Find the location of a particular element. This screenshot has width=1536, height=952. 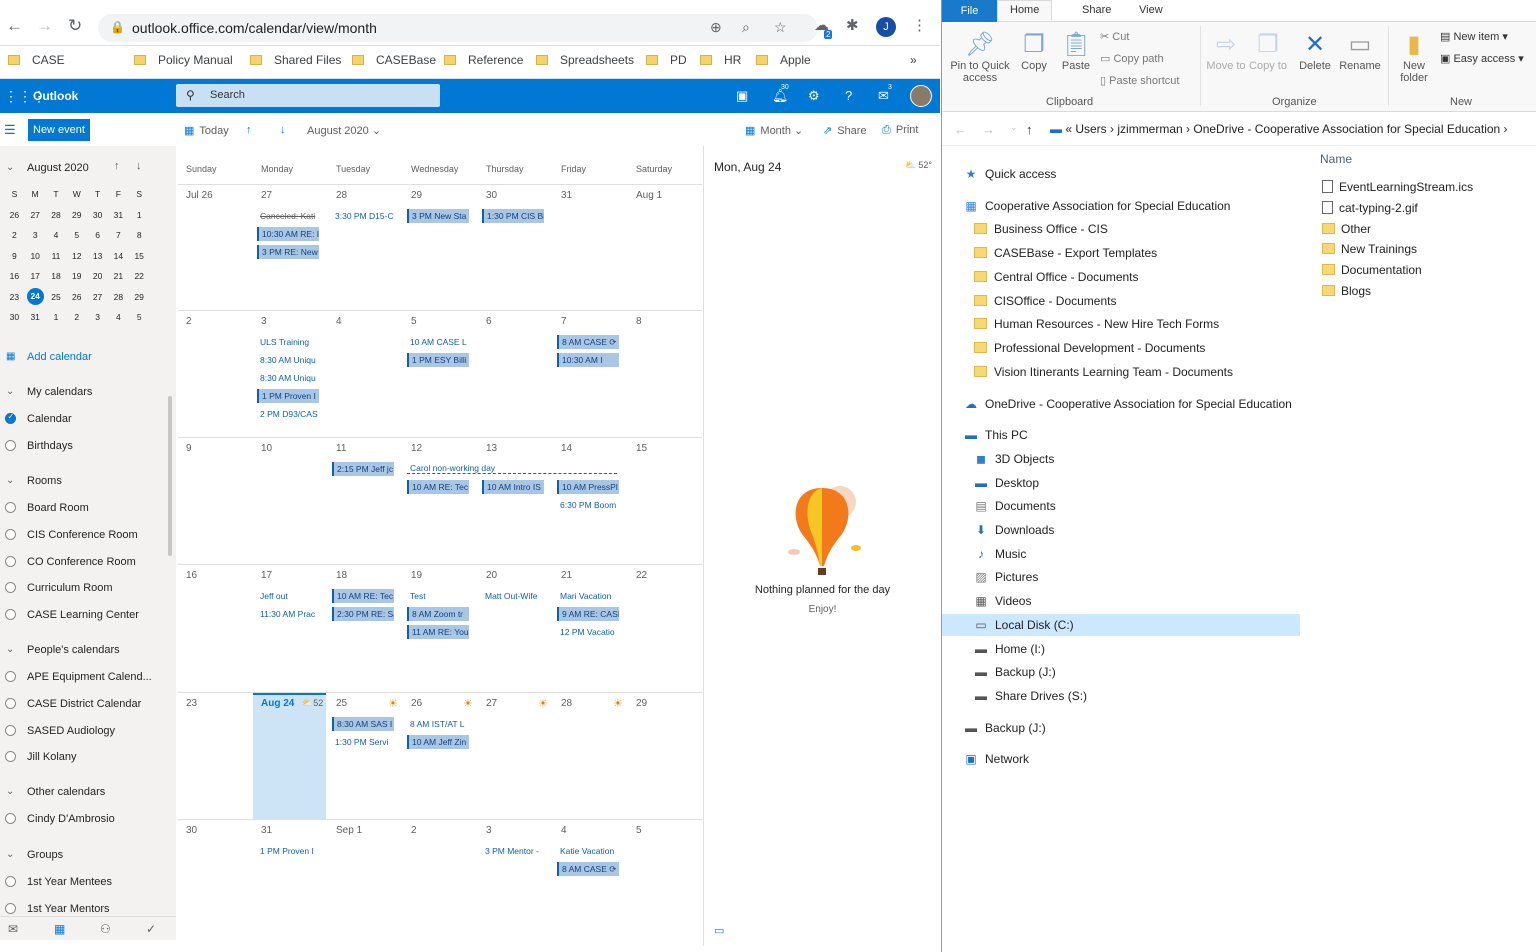

nav-item: ▨ Pictures is located at coordinates (1000, 577).